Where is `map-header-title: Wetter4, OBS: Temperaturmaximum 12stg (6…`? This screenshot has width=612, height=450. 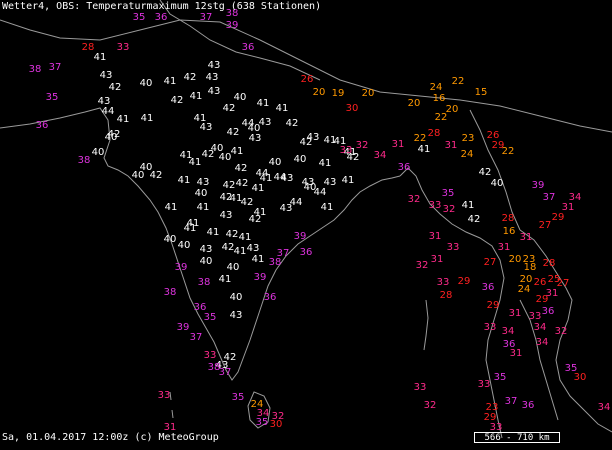 map-header-title: Wetter4, OBS: Temperaturmaximum 12stg (6… is located at coordinates (162, 6).